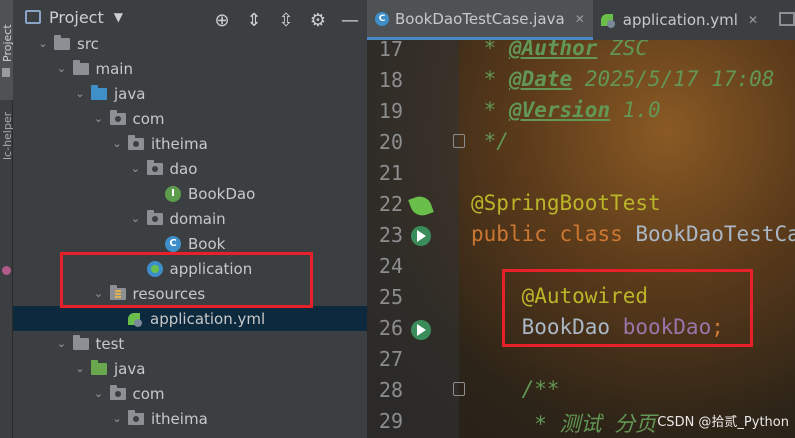 Image resolution: width=795 pixels, height=438 pixels. Describe the element at coordinates (190, 68) in the screenshot. I see `tree-item: ⌄ main` at that location.